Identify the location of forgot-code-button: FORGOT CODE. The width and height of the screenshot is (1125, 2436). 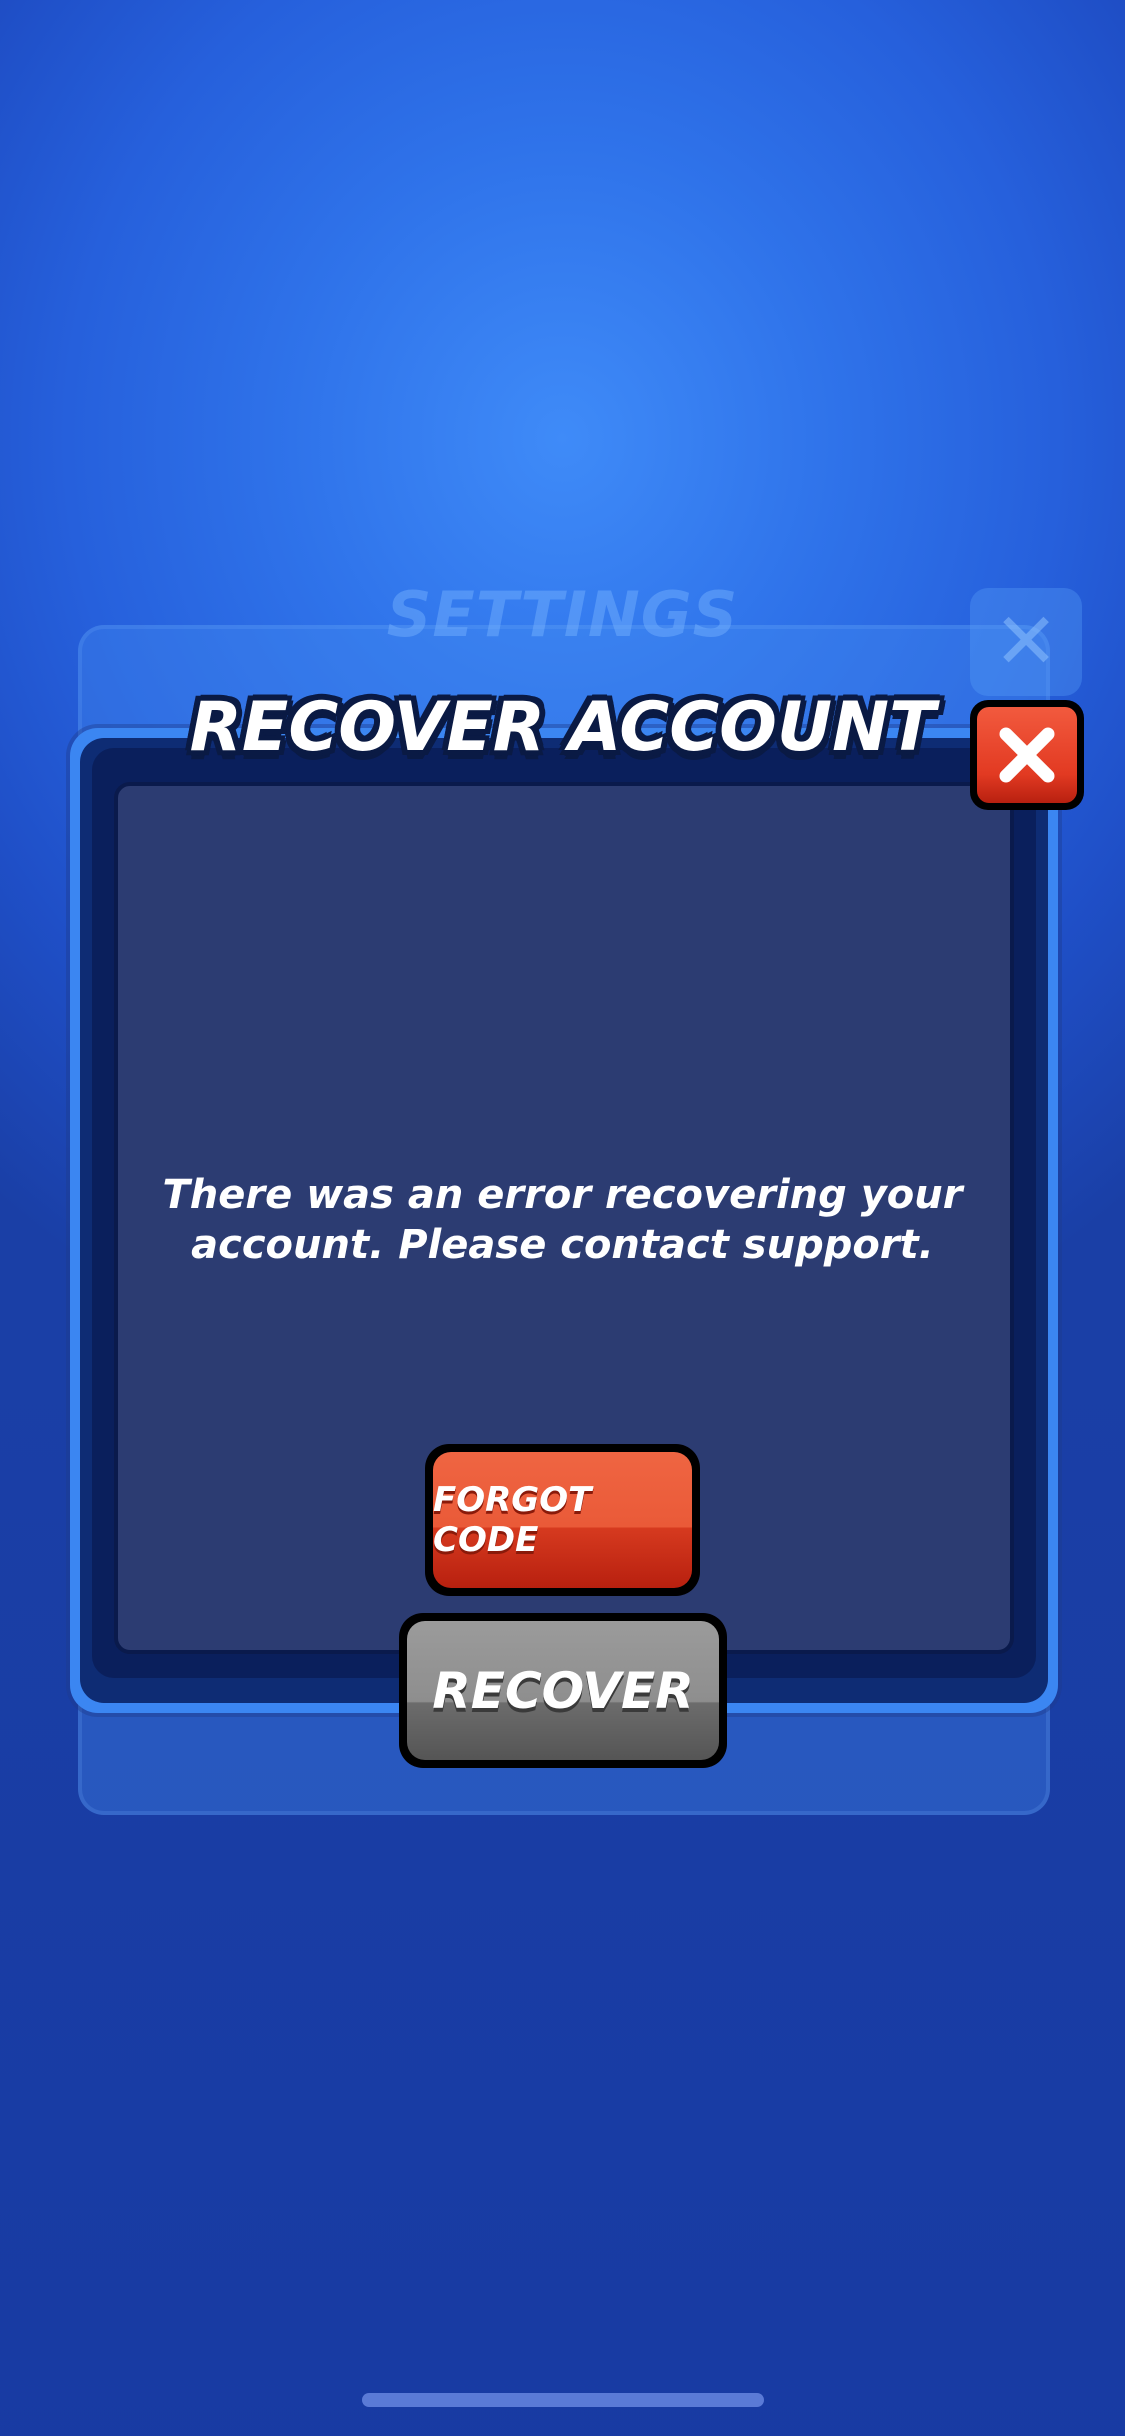
(562, 1520).